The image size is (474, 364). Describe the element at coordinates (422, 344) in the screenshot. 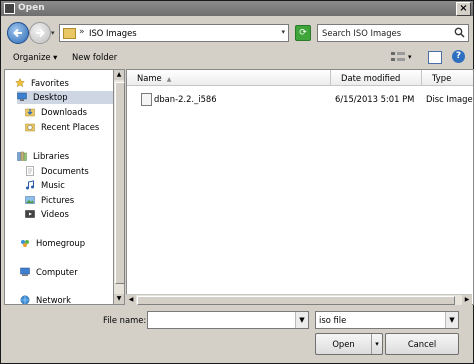

I see `cancel-button: Cancel` at that location.